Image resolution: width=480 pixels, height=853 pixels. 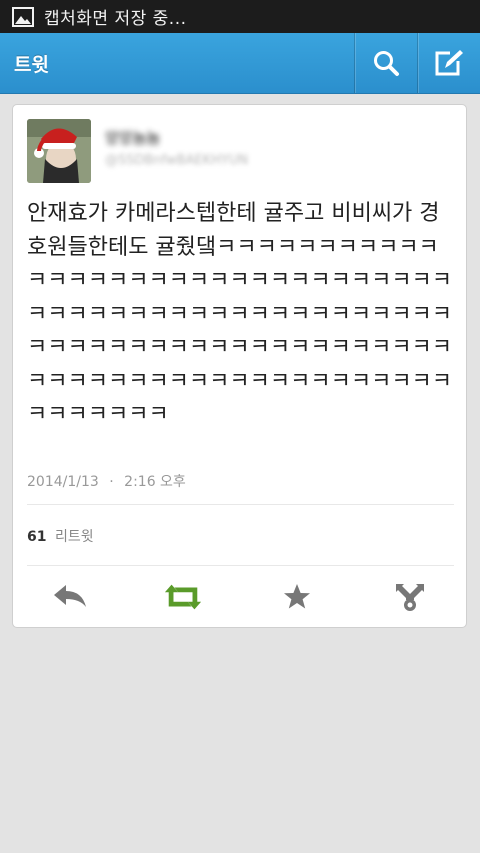 I want to click on avatar, so click(x=59, y=151).